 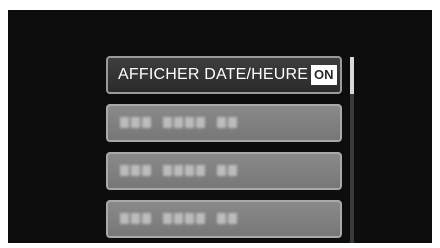 What do you see at coordinates (352, 150) in the screenshot?
I see `menu-scrollbar` at bounding box center [352, 150].